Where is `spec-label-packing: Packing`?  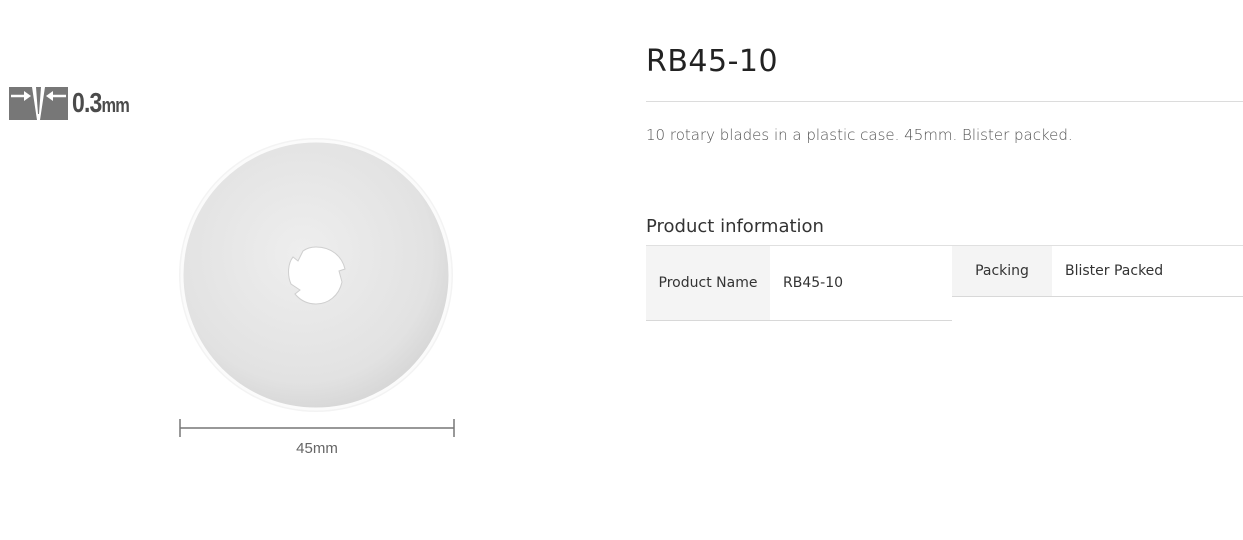 spec-label-packing: Packing is located at coordinates (1002, 271).